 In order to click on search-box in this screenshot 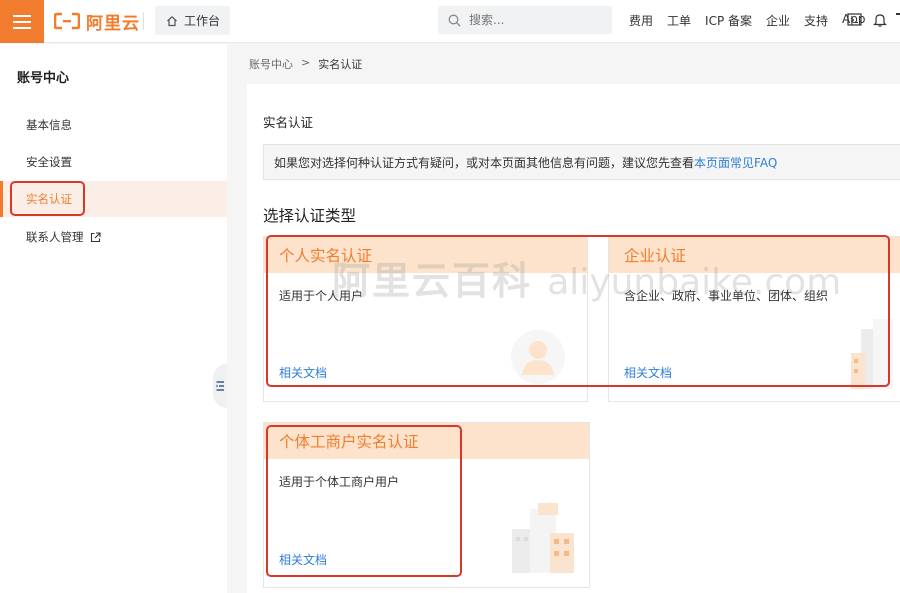, I will do `click(525, 20)`.